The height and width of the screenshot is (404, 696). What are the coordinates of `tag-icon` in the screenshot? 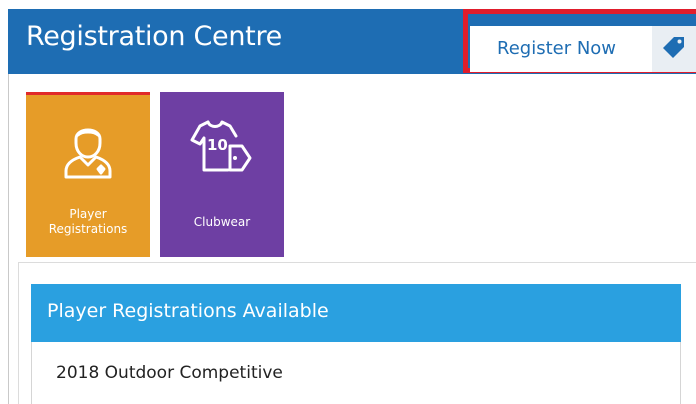 It's located at (674, 49).